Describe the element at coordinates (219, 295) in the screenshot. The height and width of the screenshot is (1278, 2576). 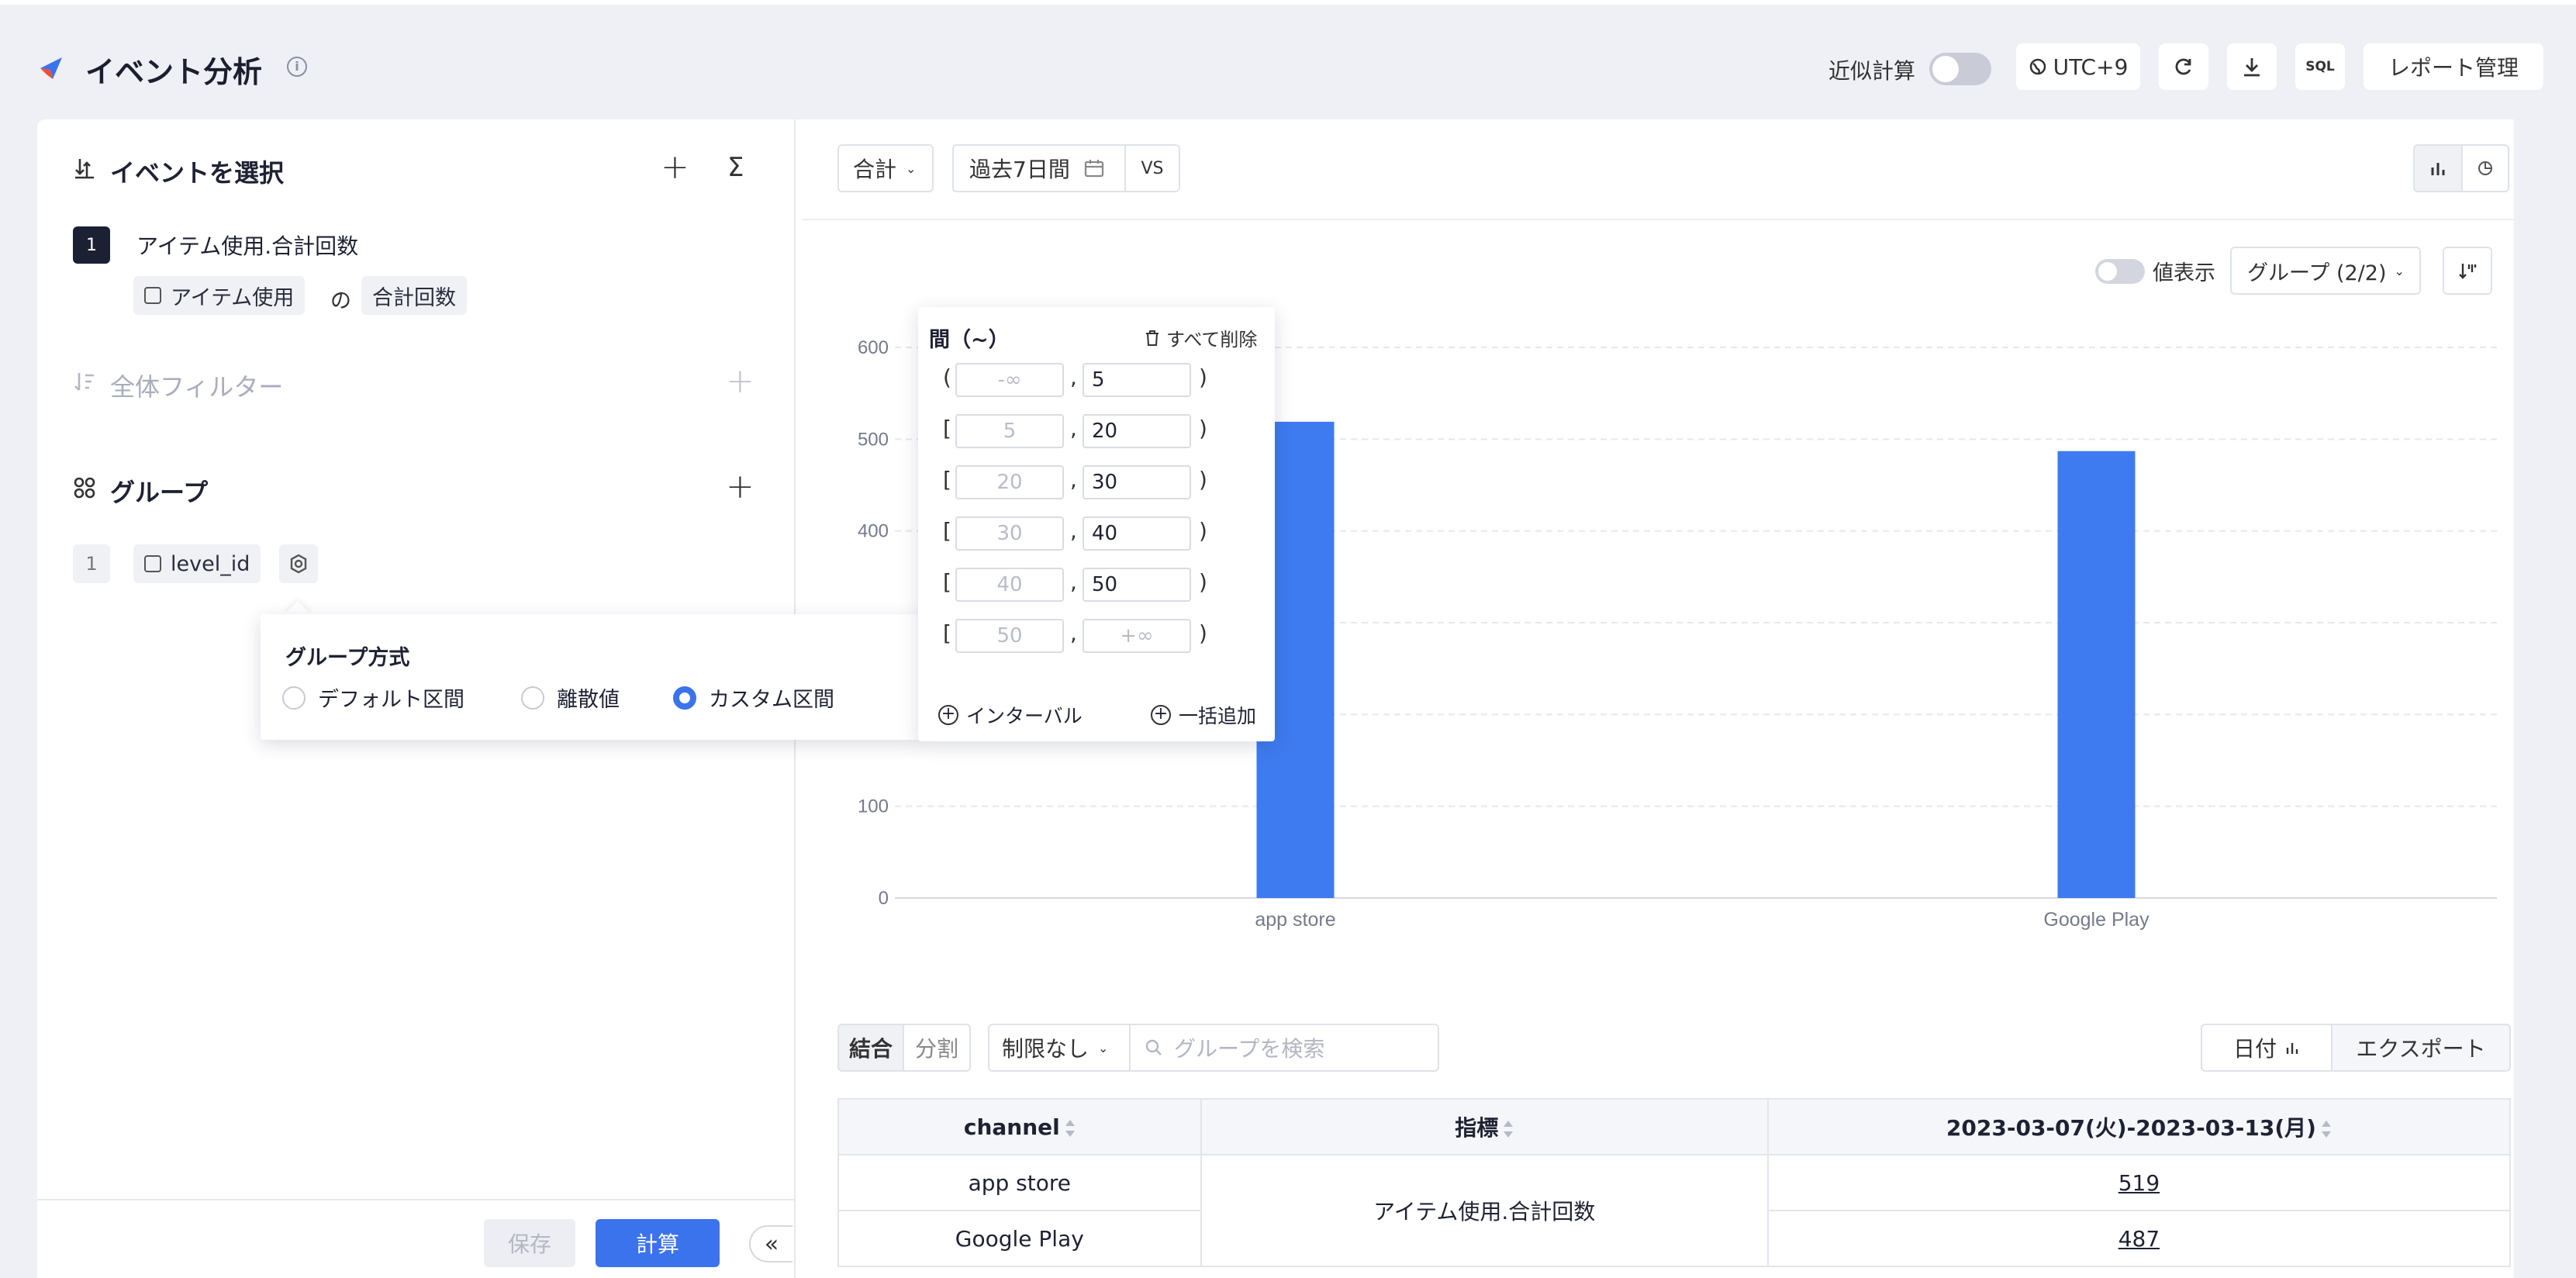
I see `event-chip: アイテム使用` at that location.